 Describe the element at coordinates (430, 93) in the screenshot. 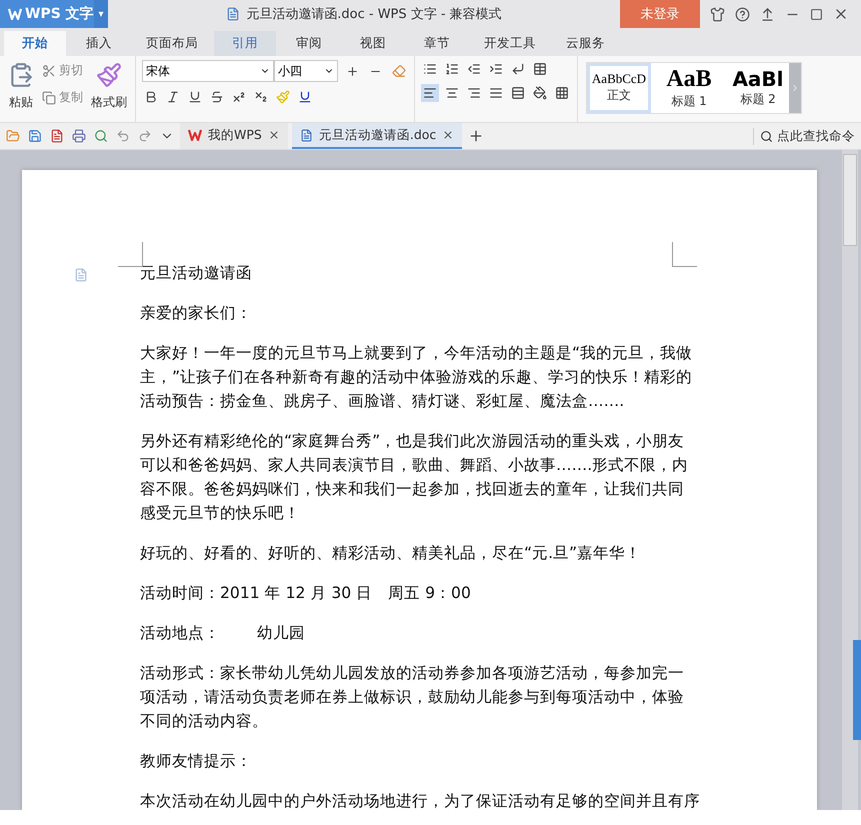

I see `align-left-icon` at that location.